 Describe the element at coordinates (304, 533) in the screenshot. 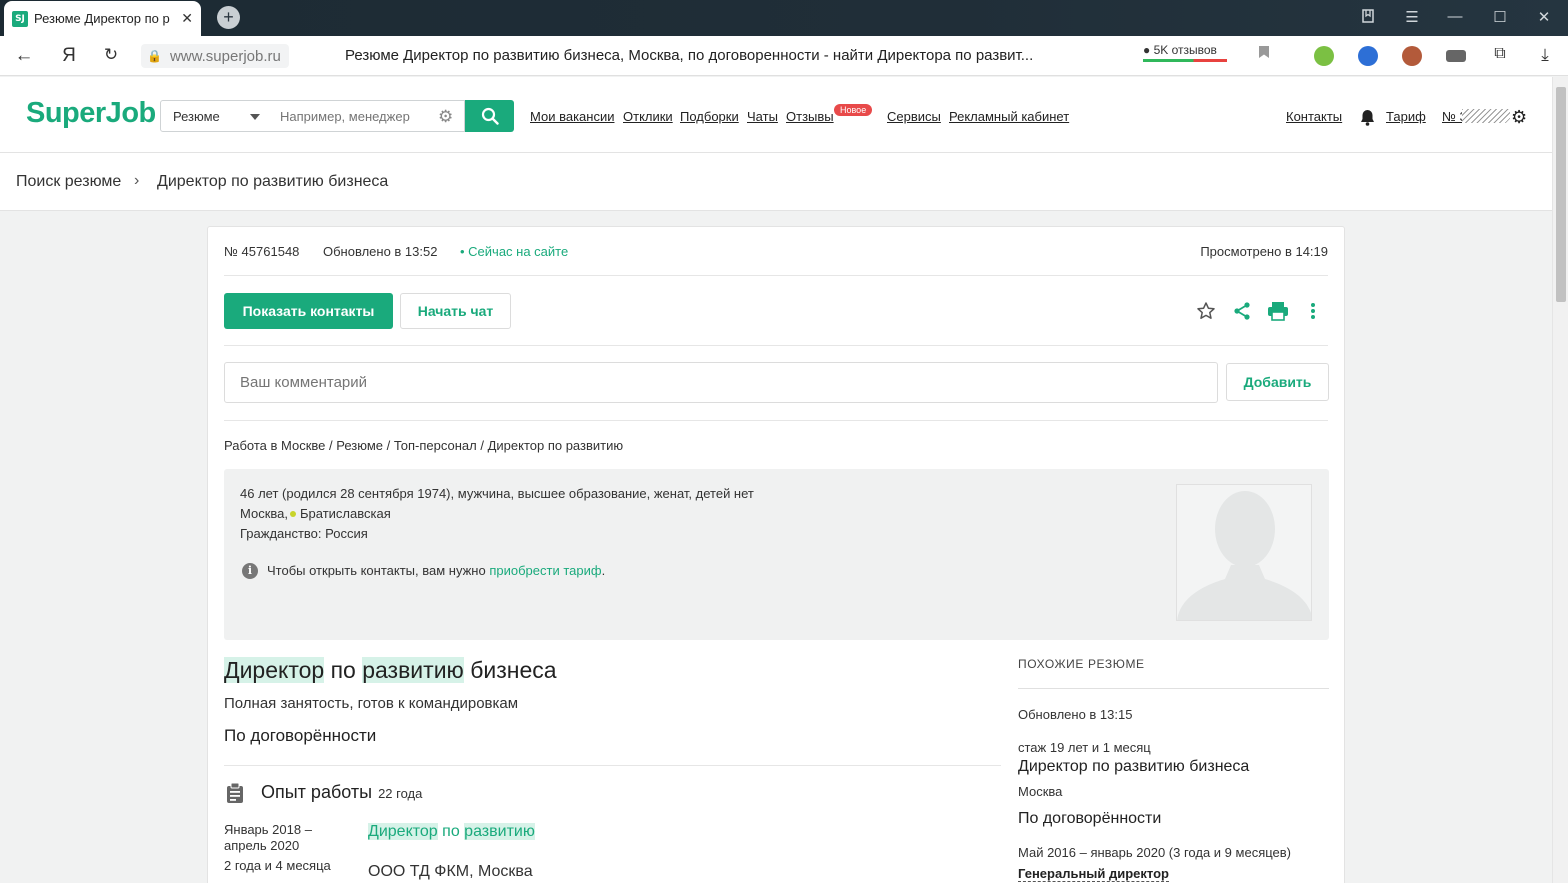

I see `citizenship: Гражданство: Россия` at that location.